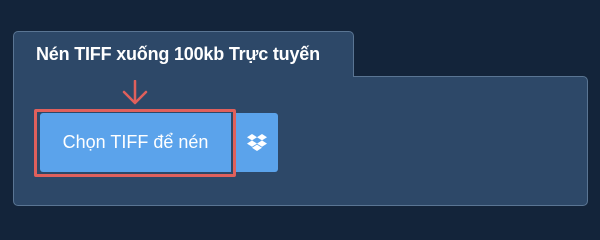  Describe the element at coordinates (178, 54) in the screenshot. I see `panel-title: Nén TIFF xuống 100kb Trực tuyến` at that location.